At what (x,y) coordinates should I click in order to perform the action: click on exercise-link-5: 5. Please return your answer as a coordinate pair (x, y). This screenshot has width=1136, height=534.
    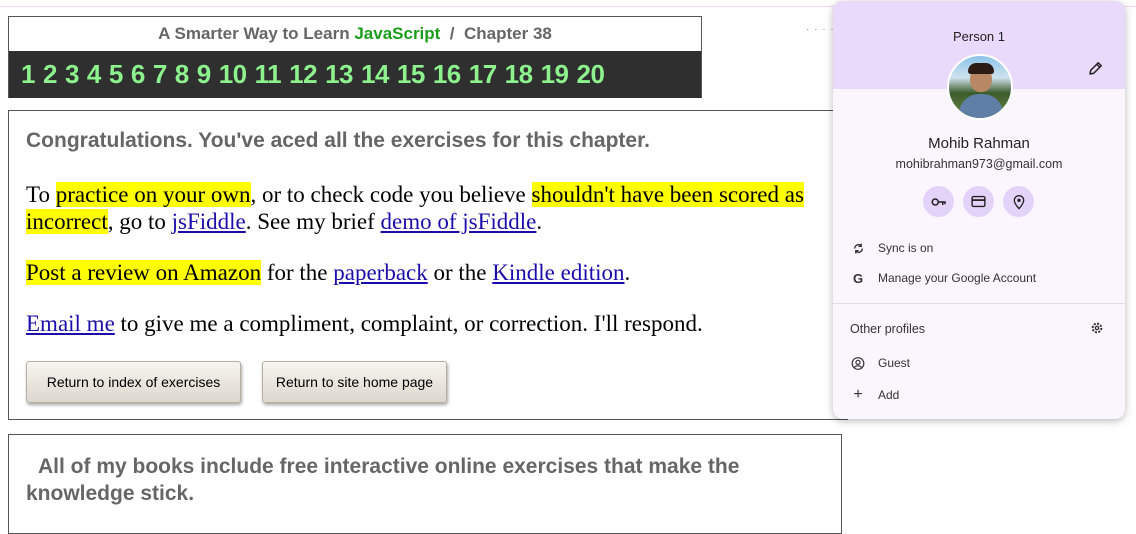
    Looking at the image, I should click on (116, 74).